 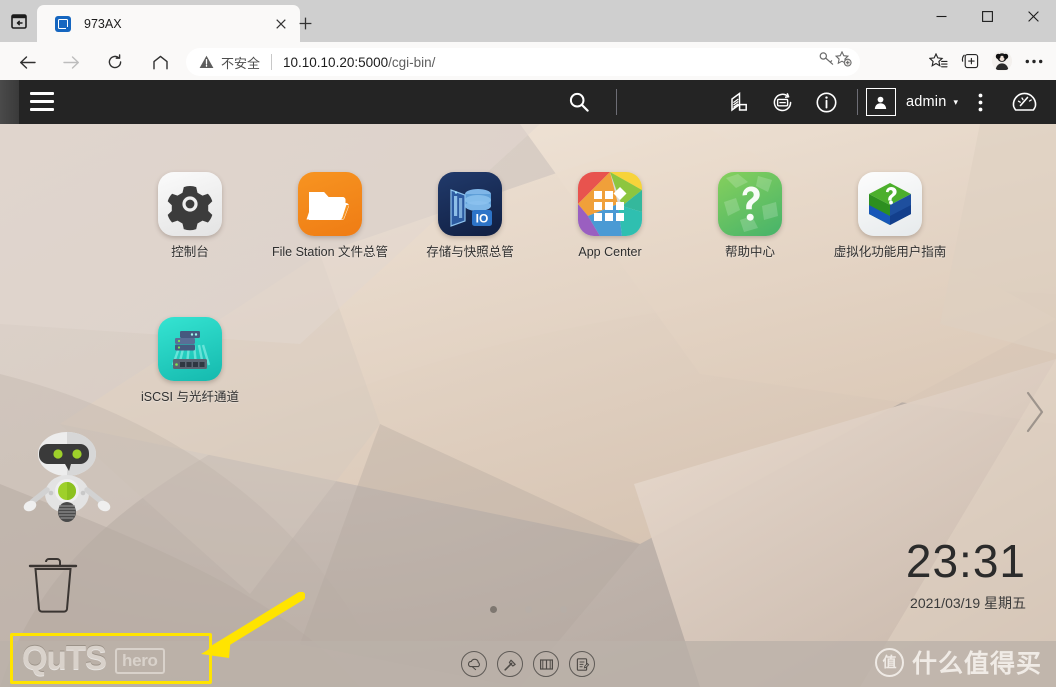 What do you see at coordinates (253, 625) in the screenshot?
I see `annotation-arrow` at bounding box center [253, 625].